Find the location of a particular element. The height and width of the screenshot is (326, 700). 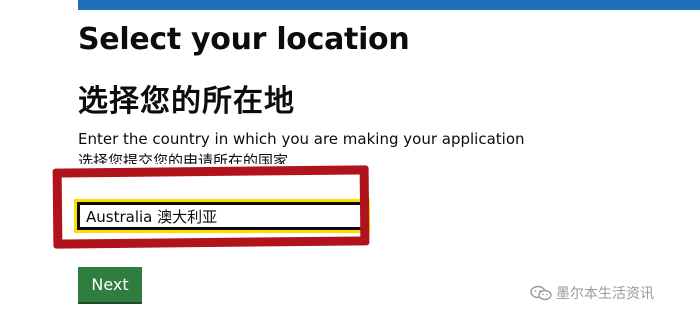

watermark: 墨尔本生活资讯 is located at coordinates (592, 293).